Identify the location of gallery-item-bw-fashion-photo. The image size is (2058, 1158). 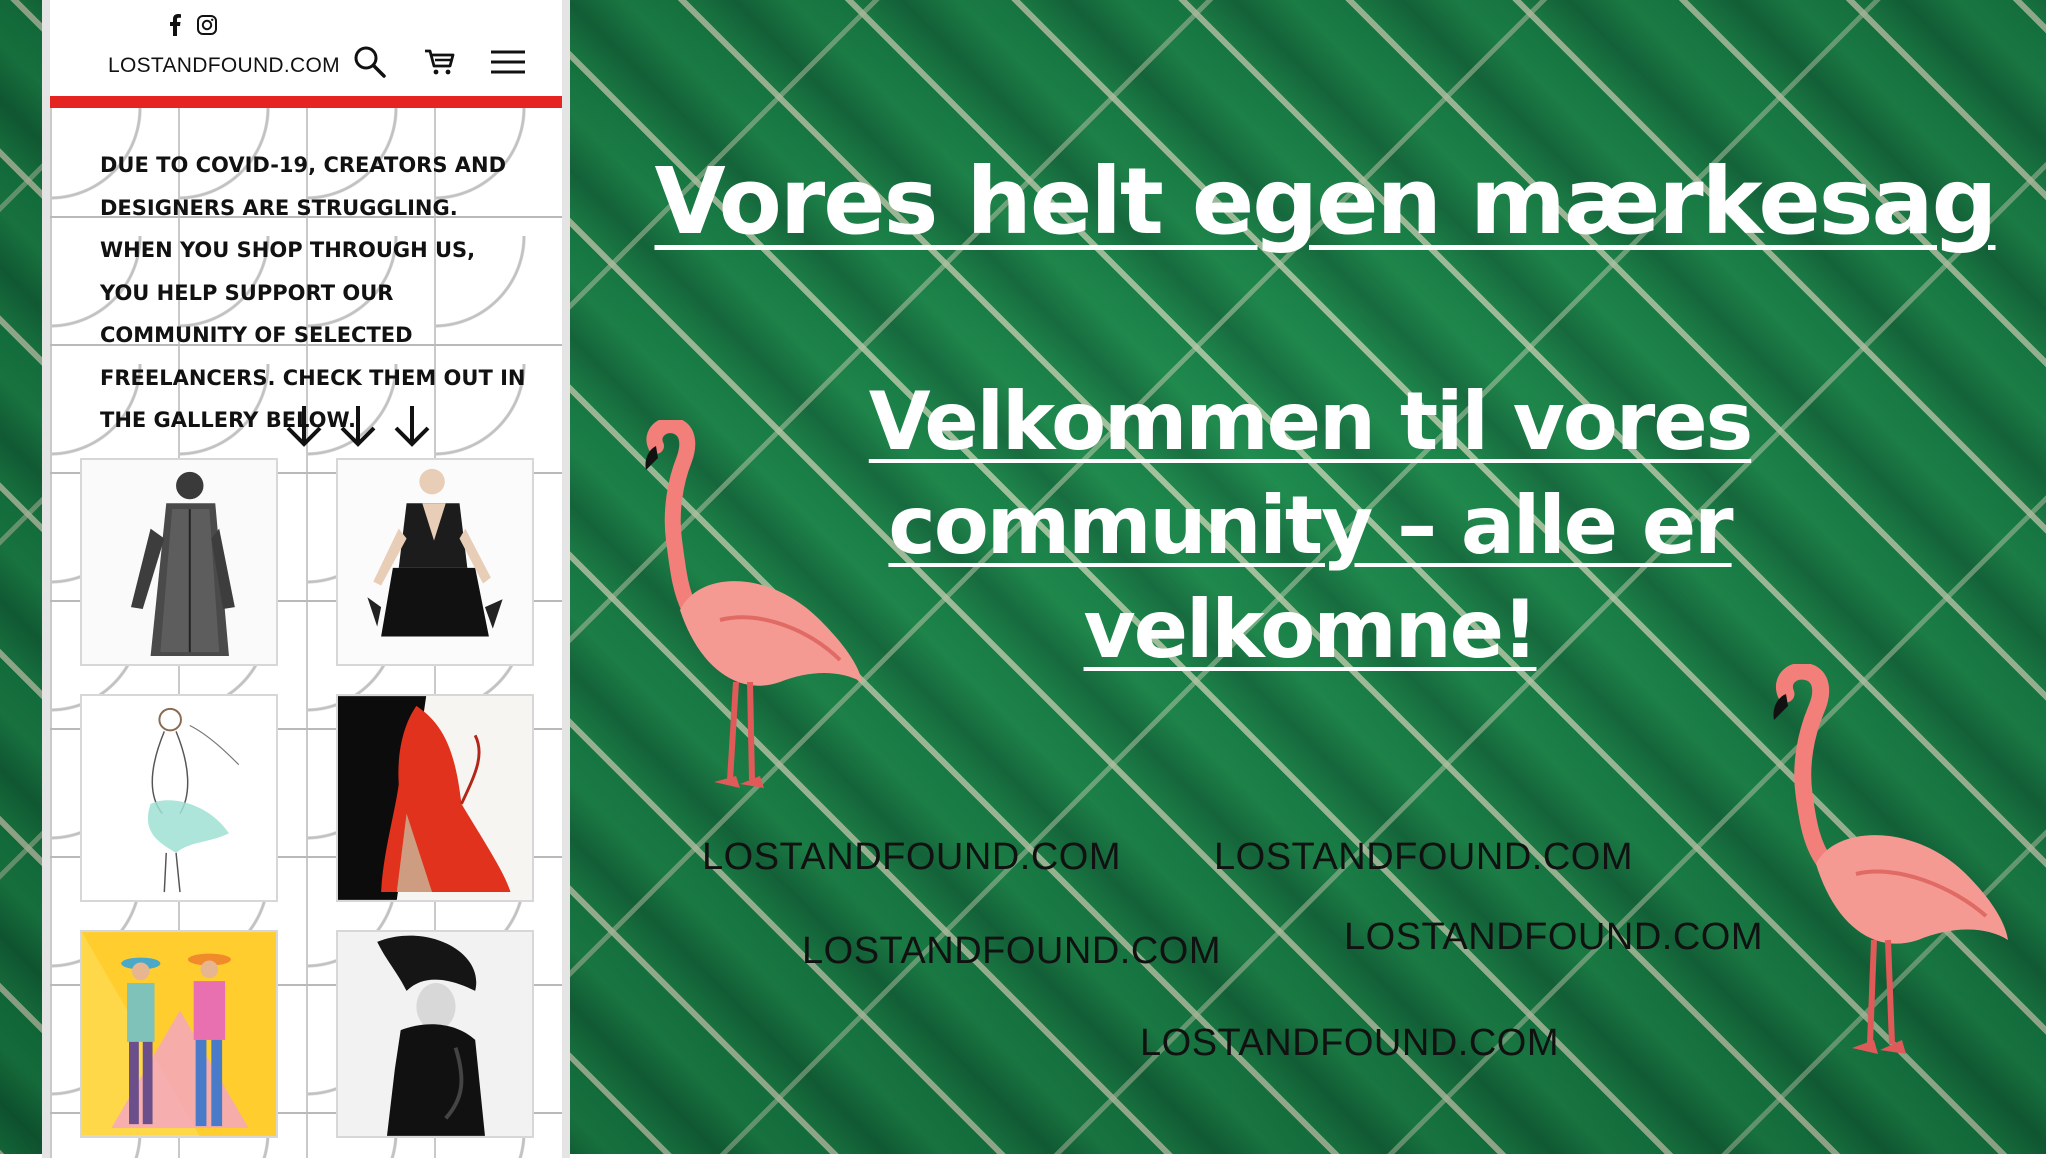
(435, 1034).